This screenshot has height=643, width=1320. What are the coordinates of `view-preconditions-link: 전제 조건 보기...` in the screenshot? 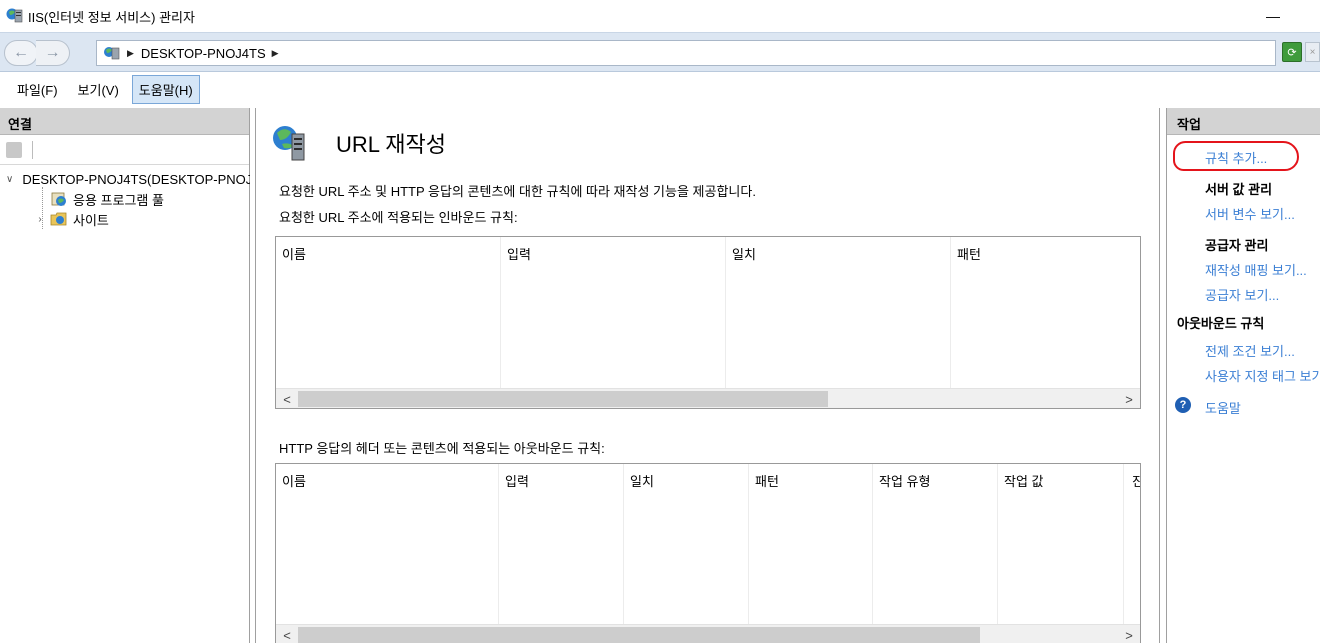 It's located at (1250, 350).